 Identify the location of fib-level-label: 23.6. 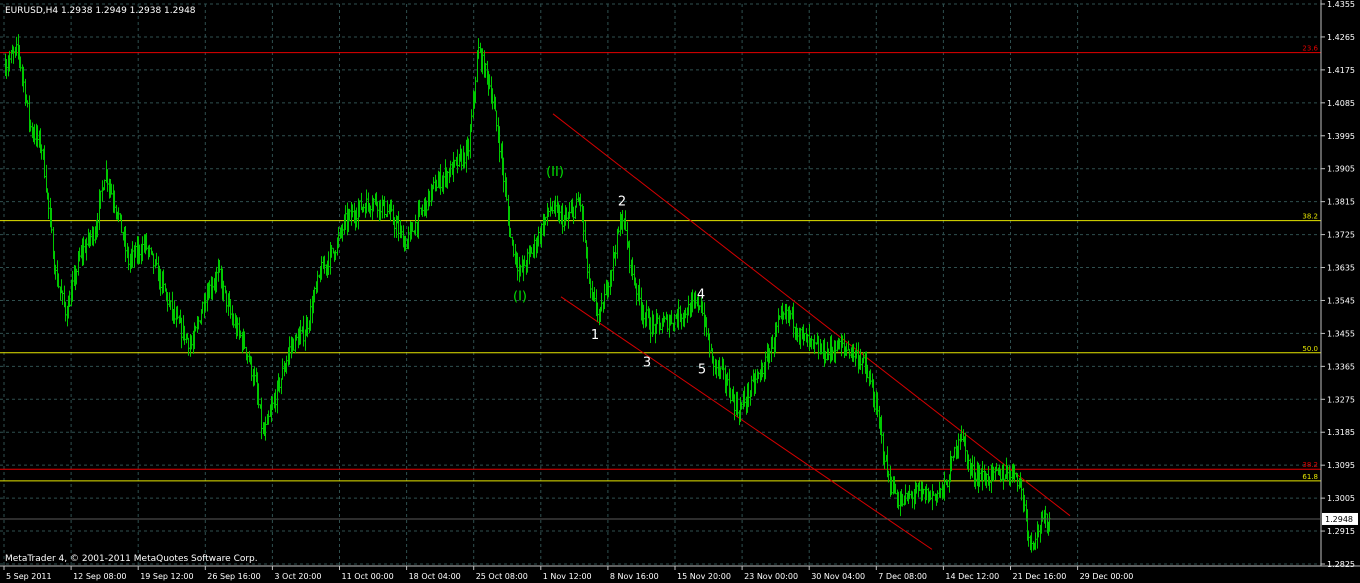
(1310, 49).